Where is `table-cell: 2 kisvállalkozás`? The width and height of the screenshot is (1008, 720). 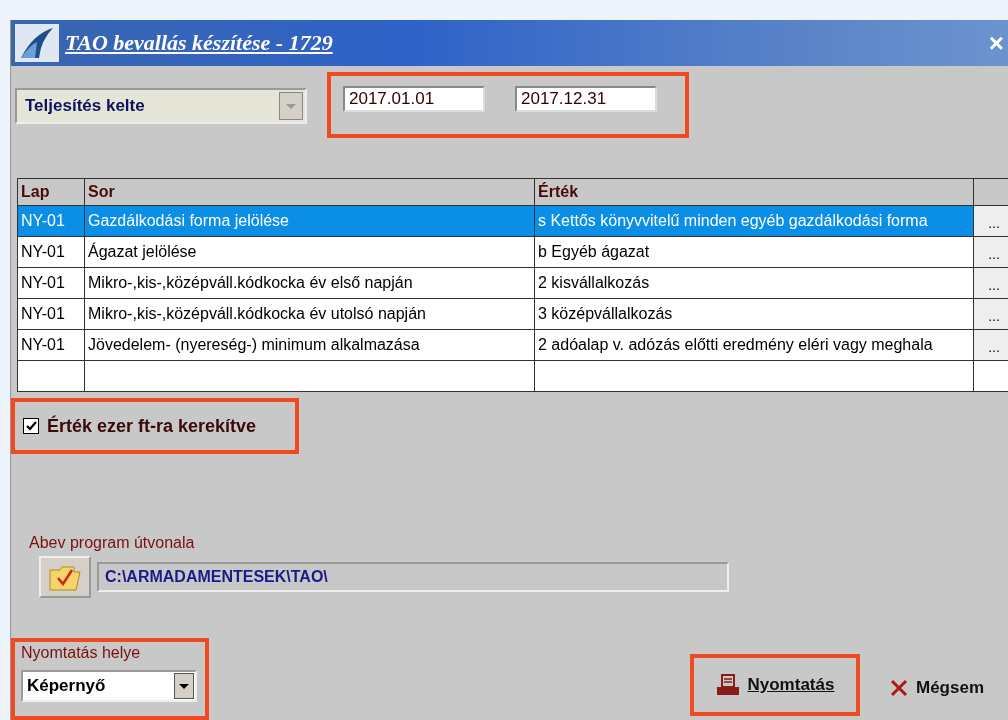 table-cell: 2 kisvállalkozás is located at coordinates (754, 283).